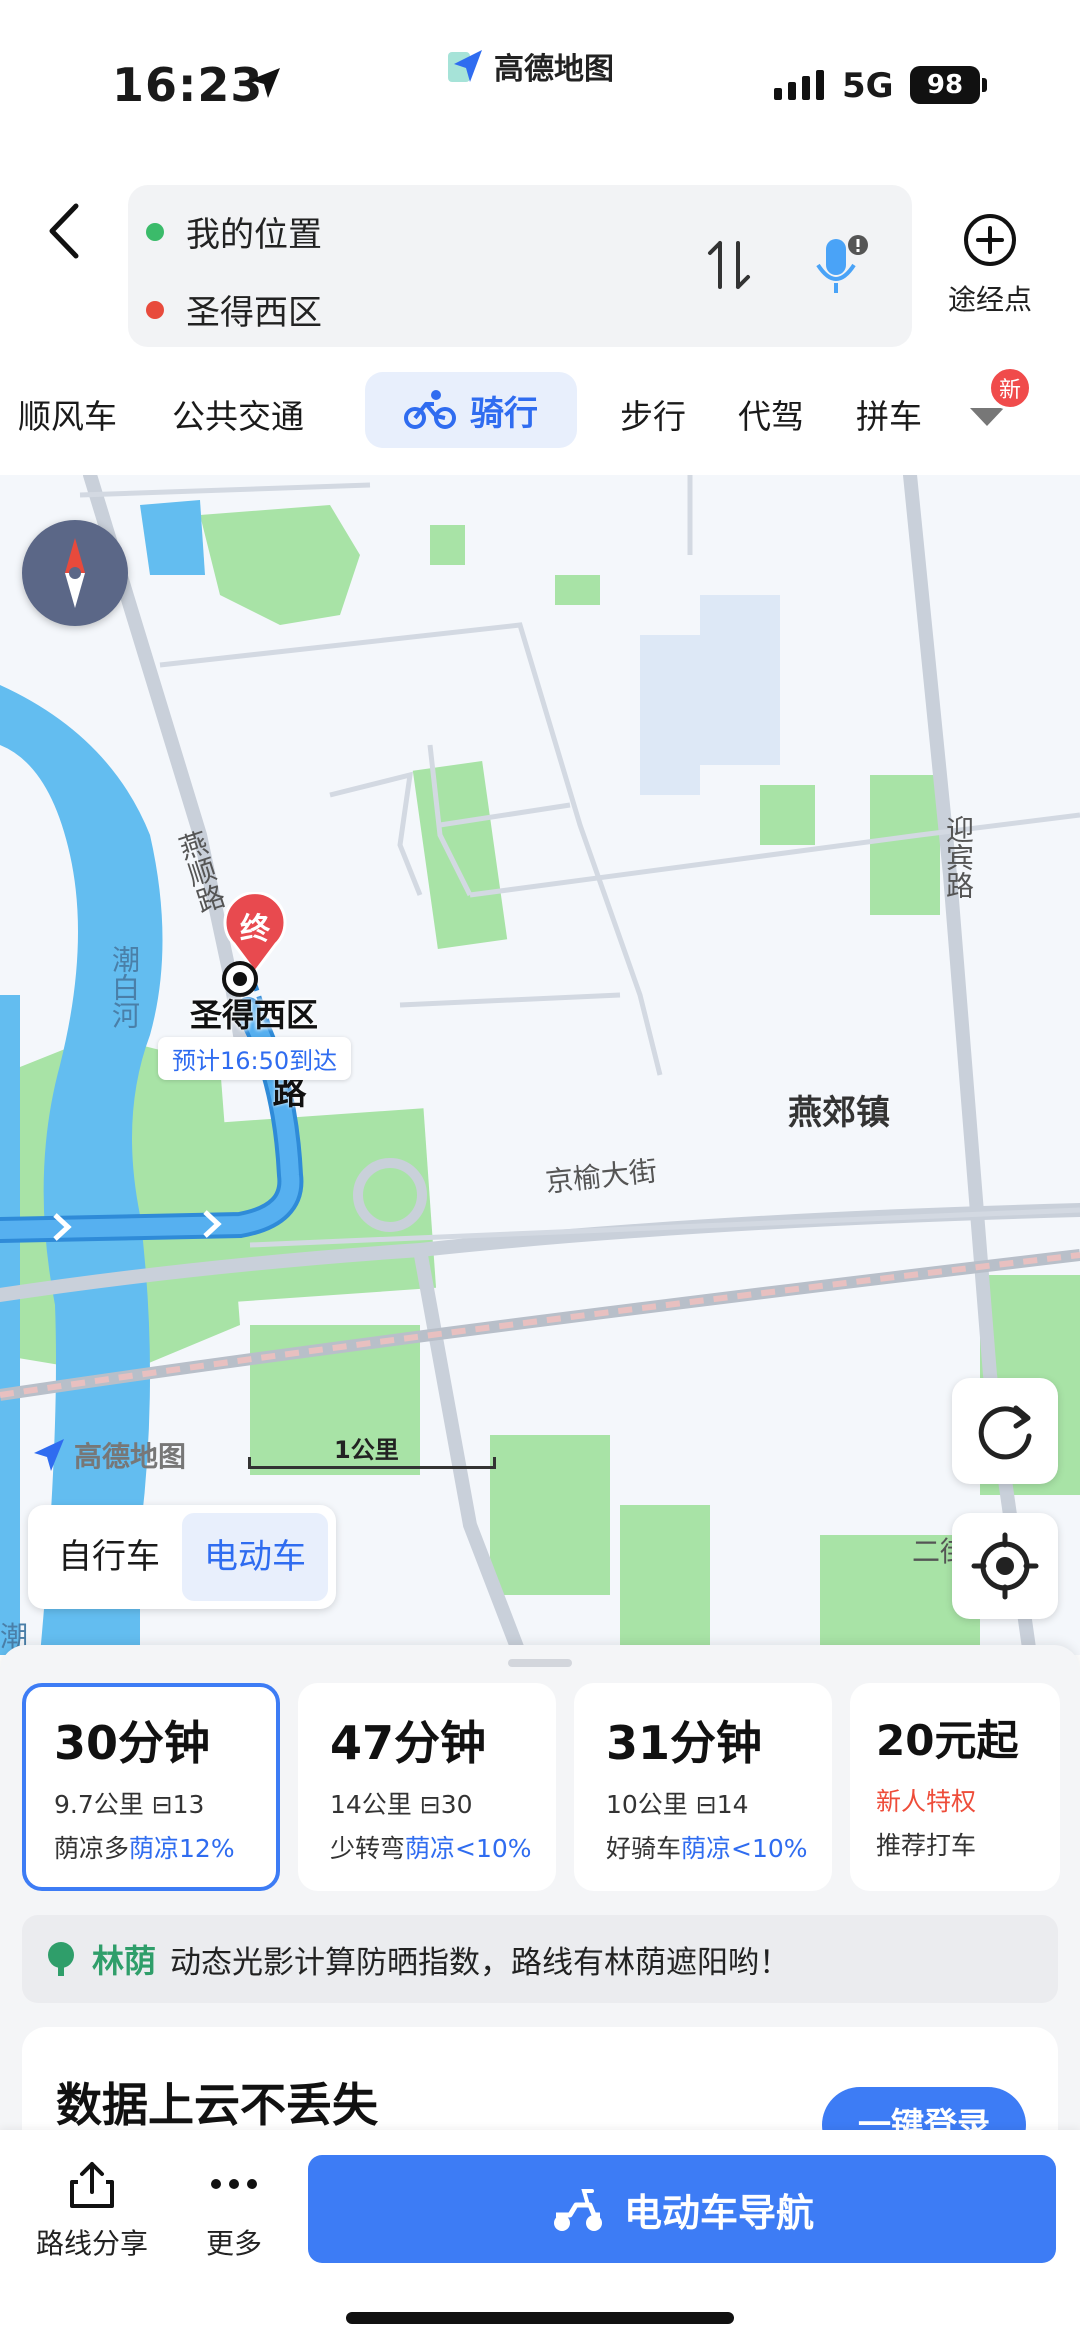 Image resolution: width=1080 pixels, height=2348 pixels. Describe the element at coordinates (155, 231) in the screenshot. I see `origin-dot` at that location.